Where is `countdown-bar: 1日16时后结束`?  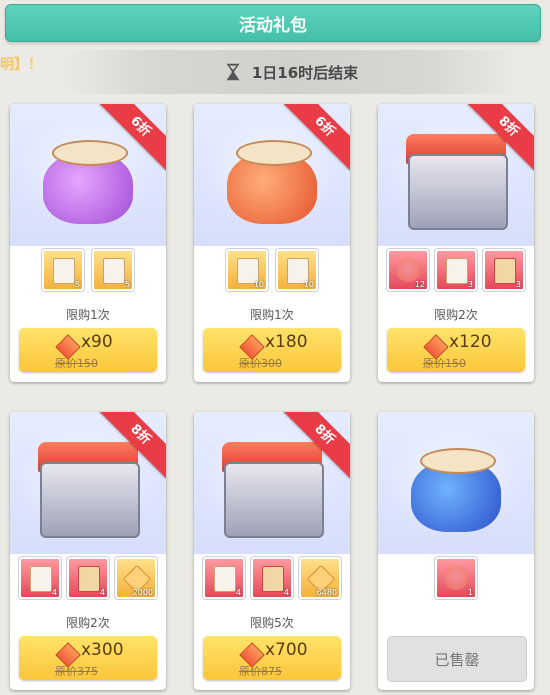
countdown-bar: 1日16时后结束 is located at coordinates (290, 72).